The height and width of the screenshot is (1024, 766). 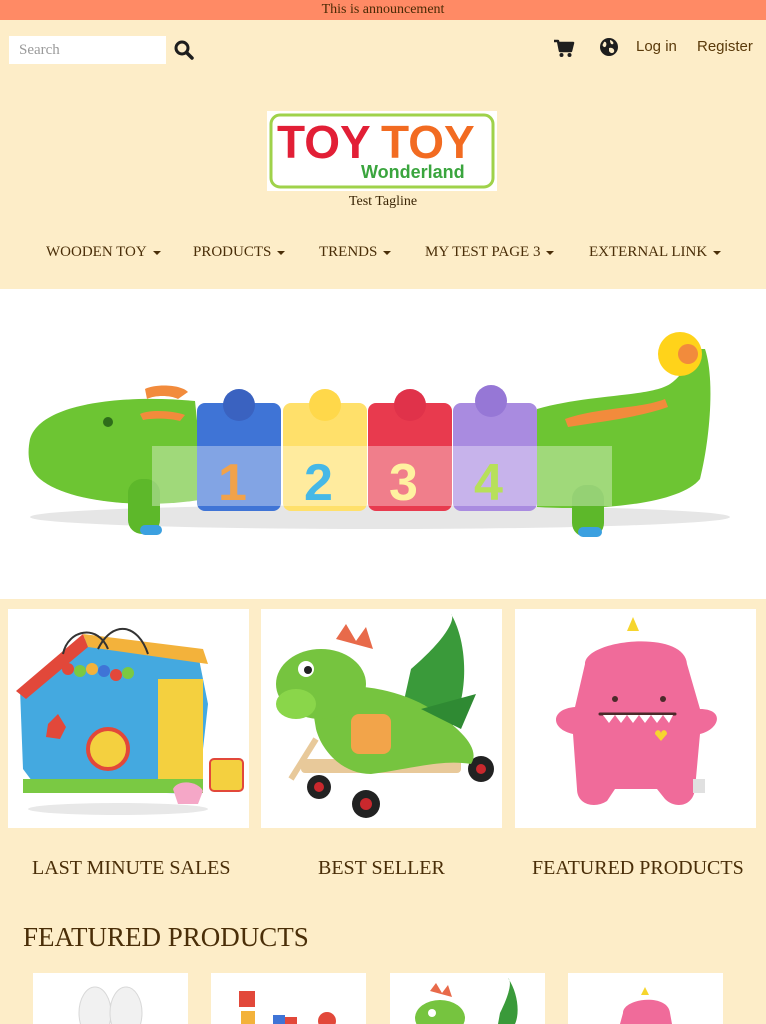 I want to click on category-card-featured-products, so click(x=635, y=718).